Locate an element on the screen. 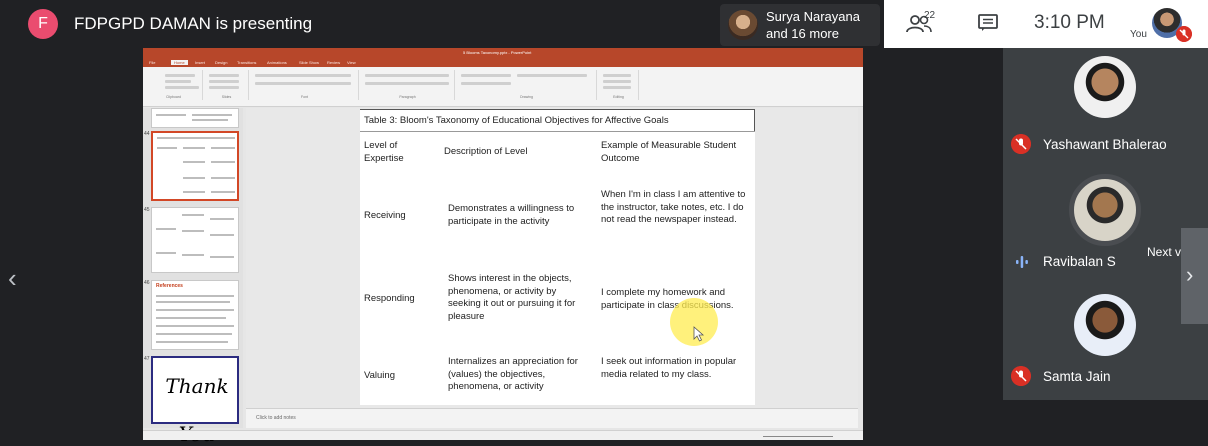 The width and height of the screenshot is (1208, 446). slide-thumbnail-partial is located at coordinates (195, 118).